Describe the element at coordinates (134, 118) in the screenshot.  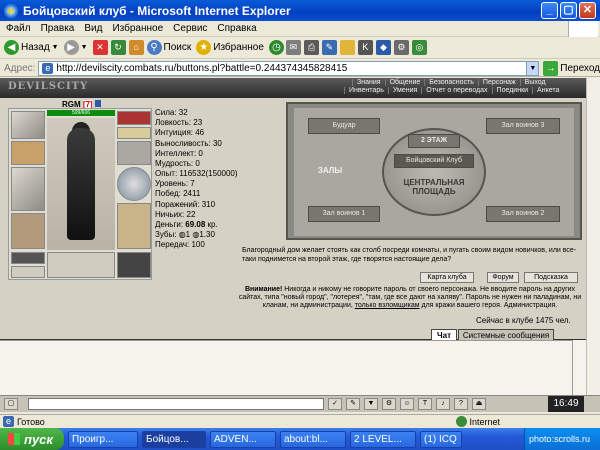
I see `amulet-slot` at that location.